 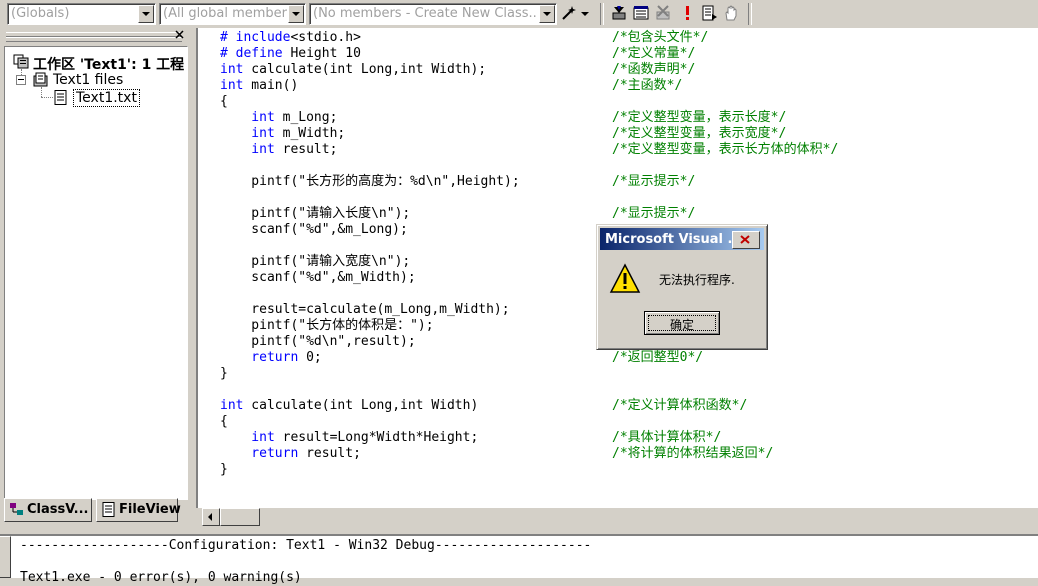 I want to click on horizontal-scrollbar, so click(x=618, y=517).